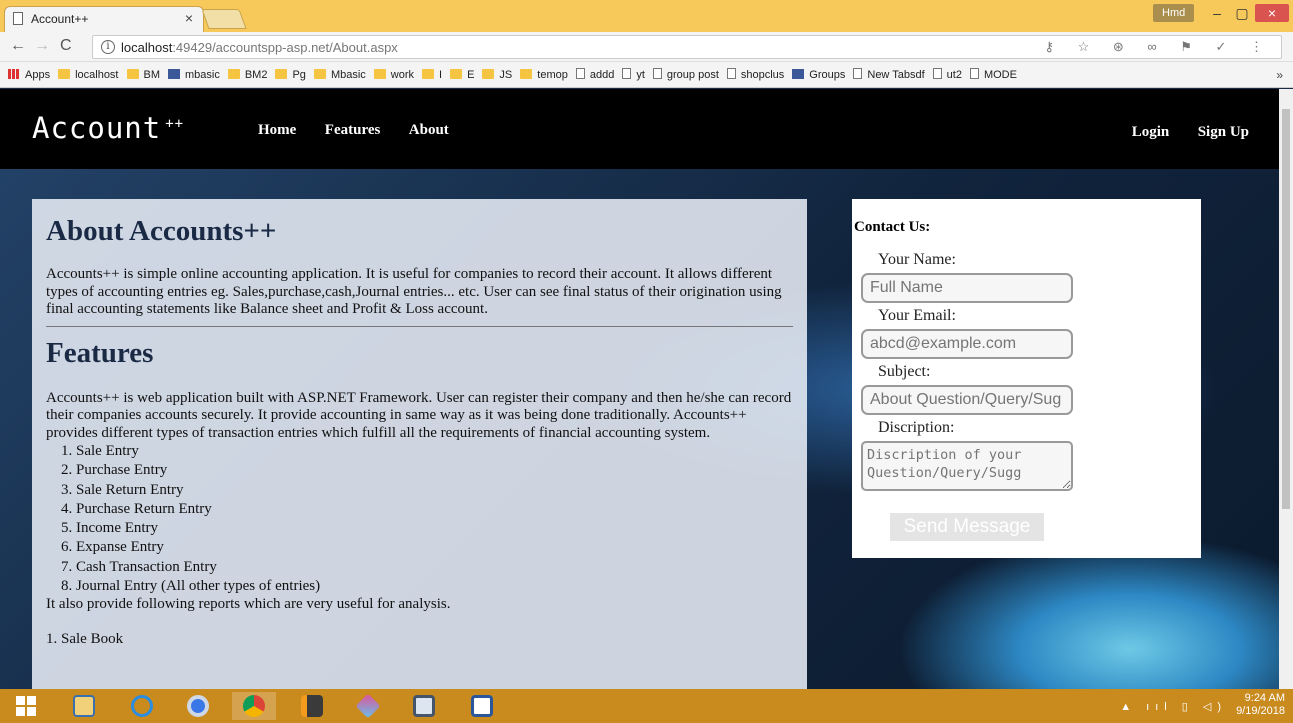 This screenshot has height=723, width=1293. I want to click on bookmark-item: BM2, so click(247, 74).